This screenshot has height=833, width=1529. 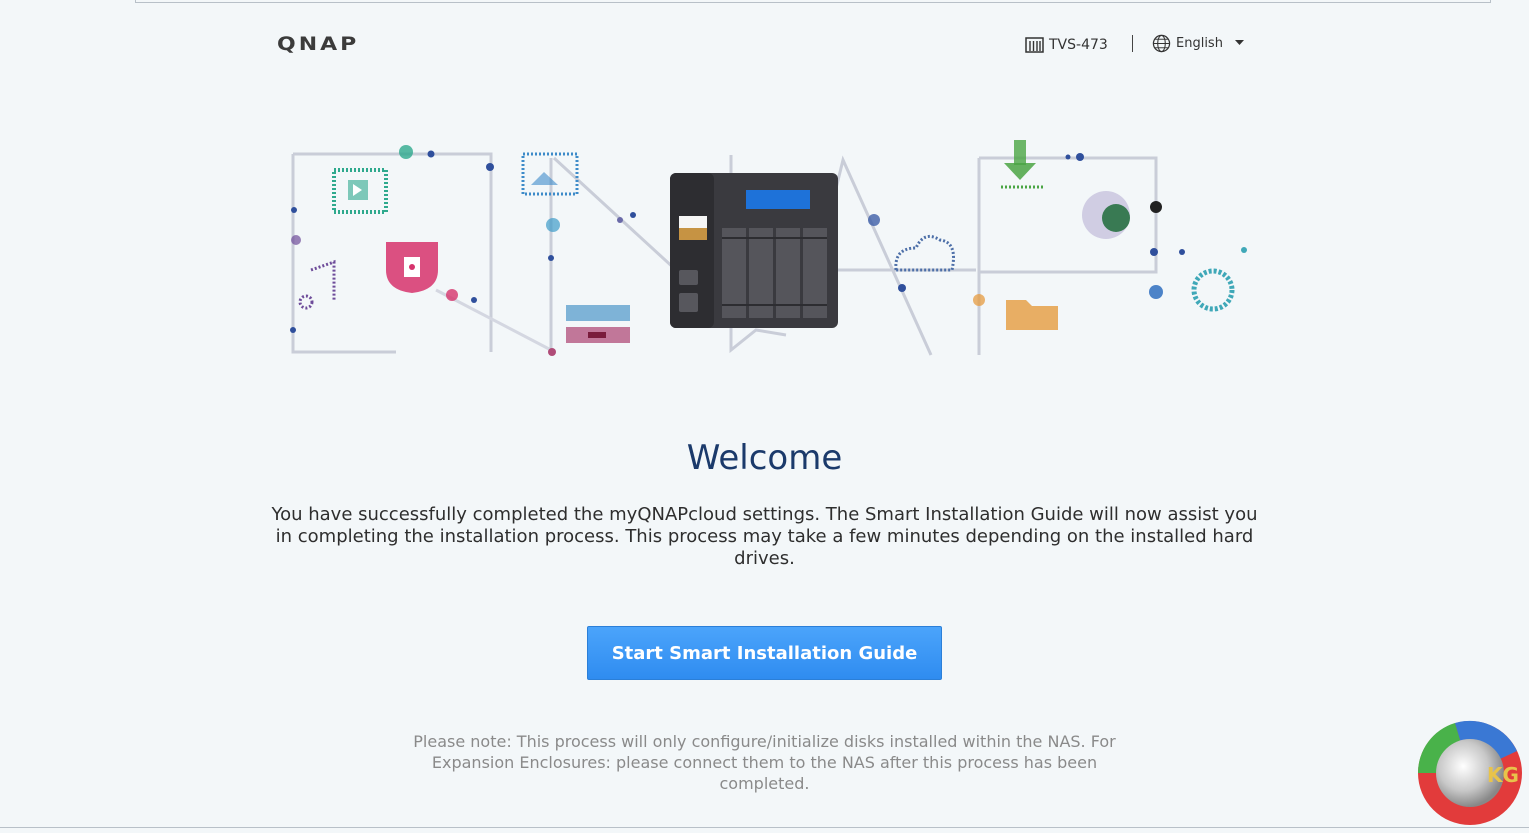 I want to click on folder-dots-icon, so click(x=1032, y=315).